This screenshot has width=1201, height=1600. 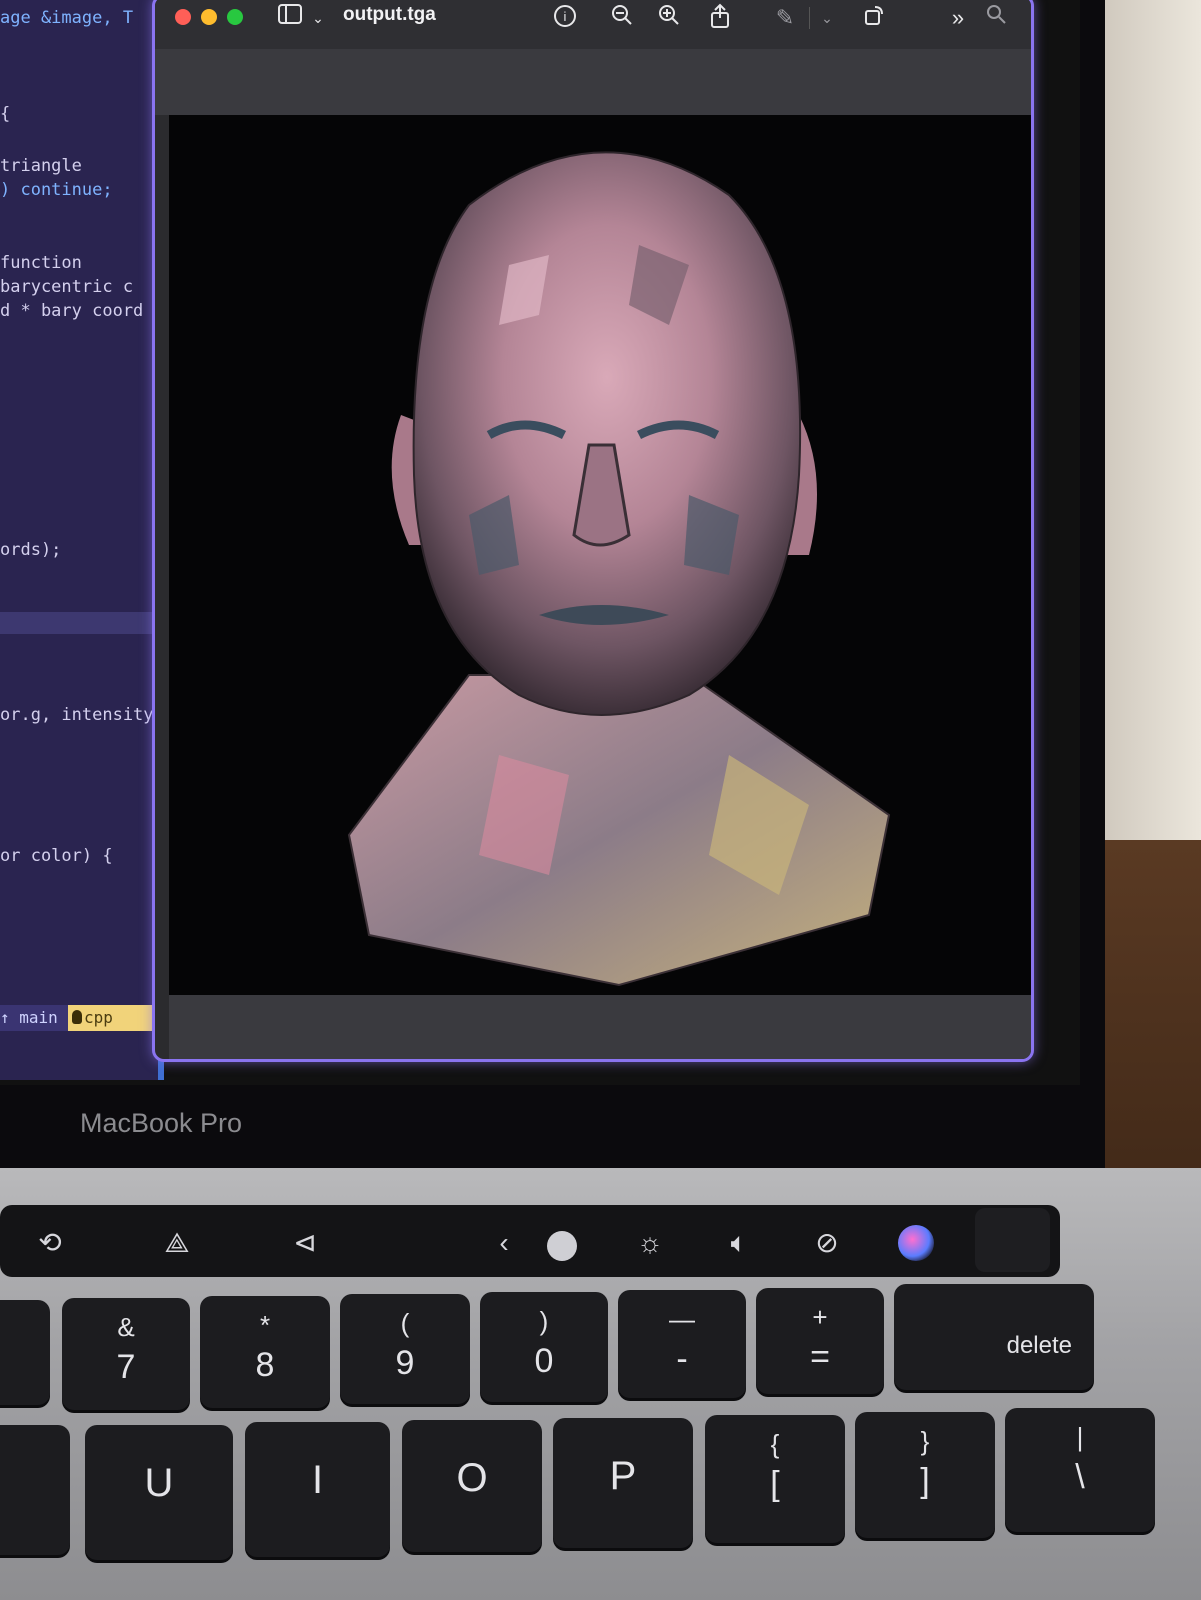 I want to click on svg-text: i, so click(x=565, y=16).